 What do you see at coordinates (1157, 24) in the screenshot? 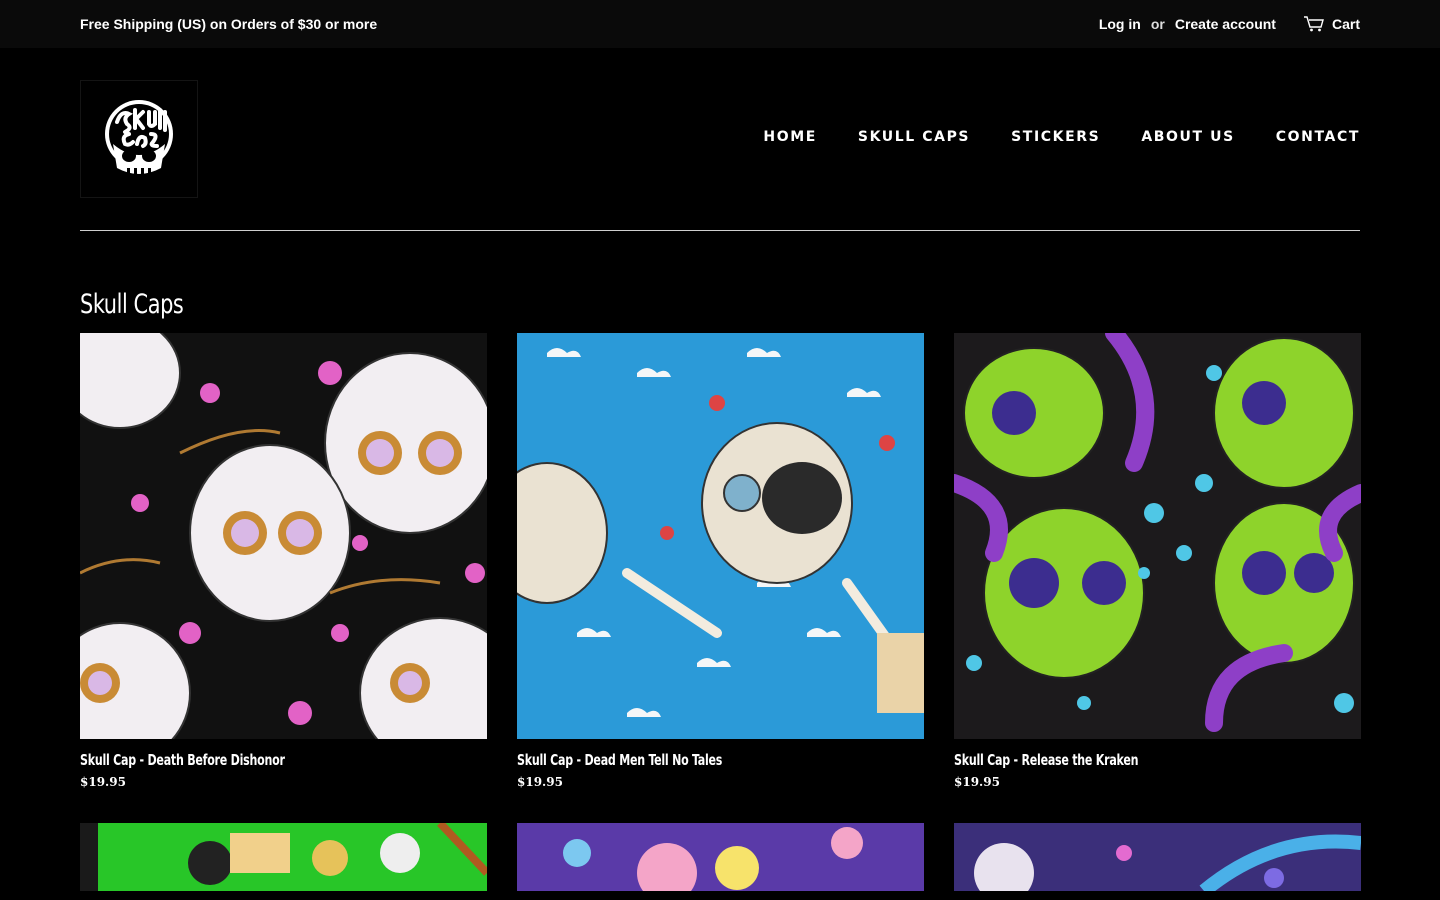
I see `or-text: or` at bounding box center [1157, 24].